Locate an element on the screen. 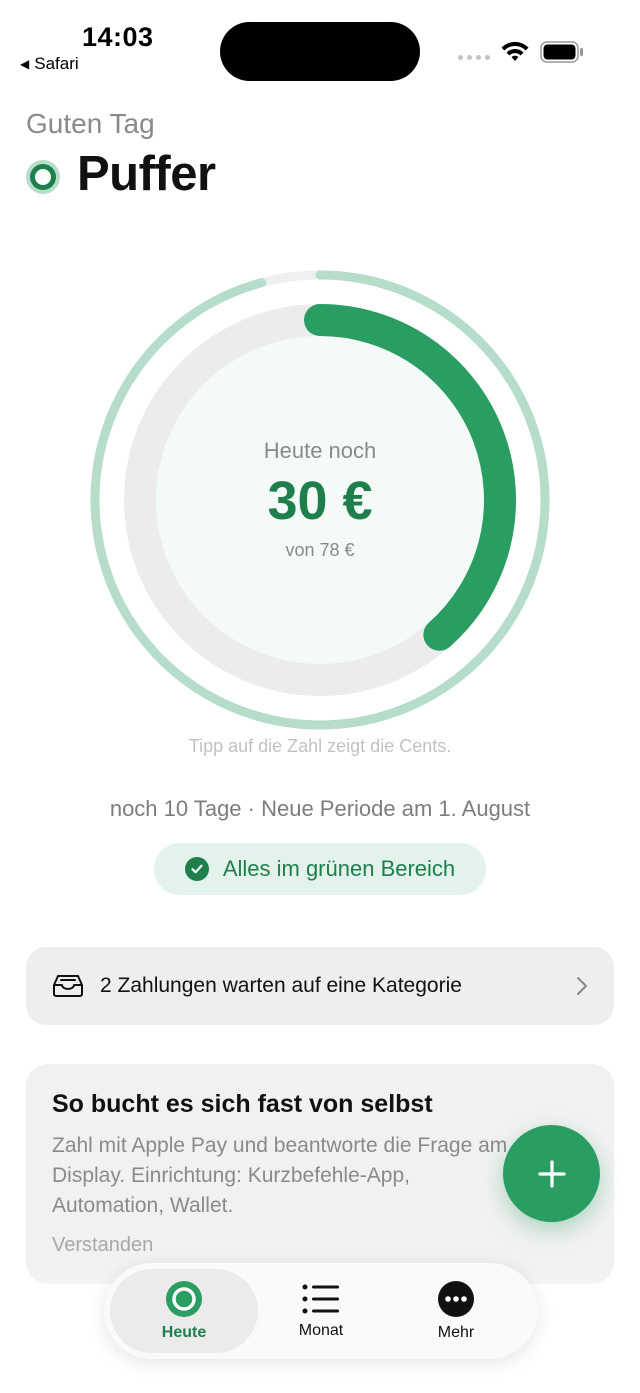 The image size is (640, 1393). cellular-signal-icon is located at coordinates (474, 57).